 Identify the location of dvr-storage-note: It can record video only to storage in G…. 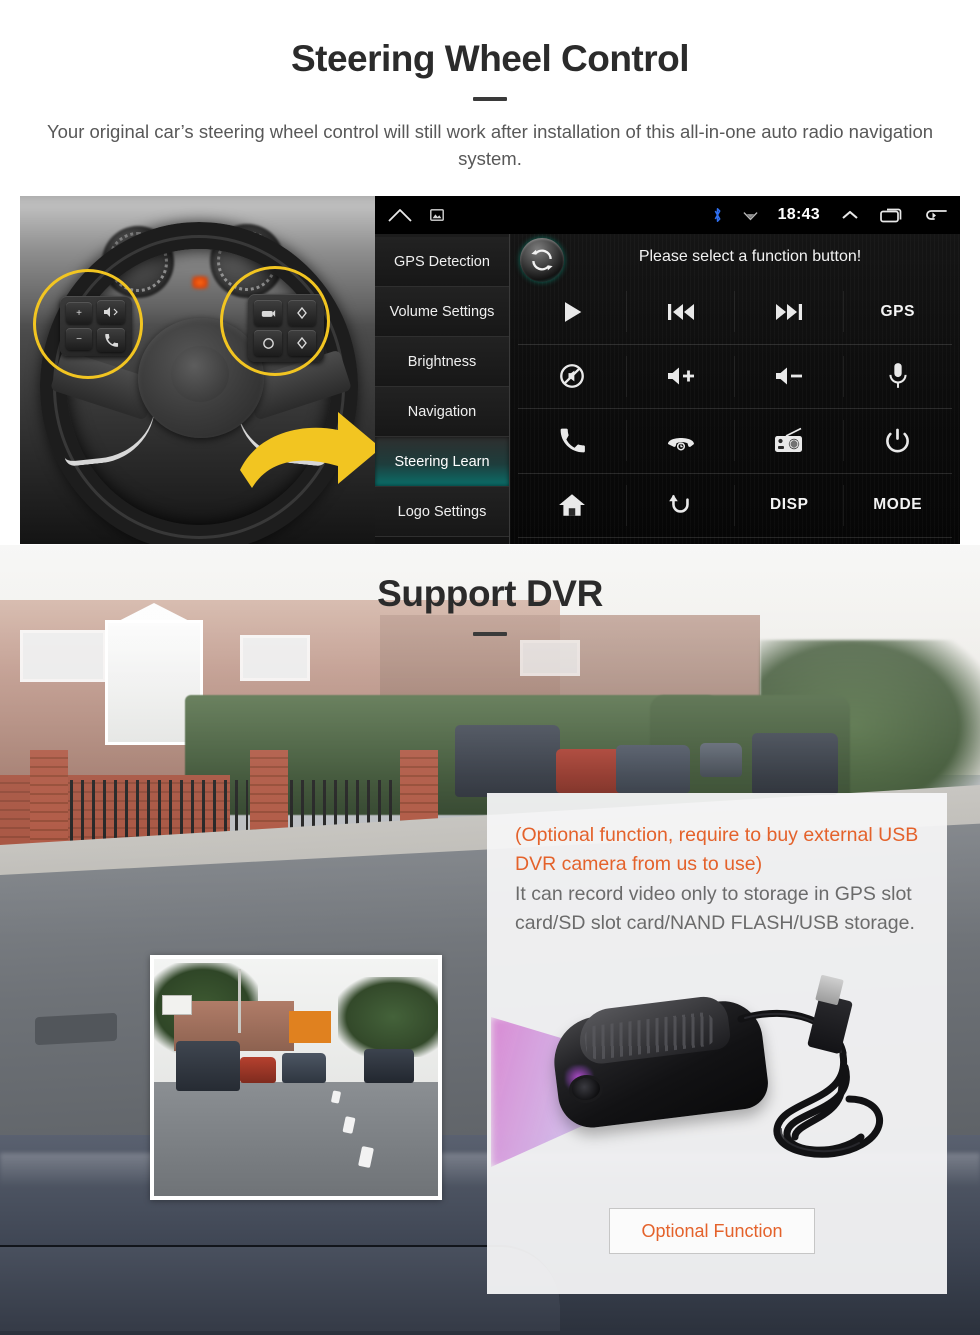
(715, 908).